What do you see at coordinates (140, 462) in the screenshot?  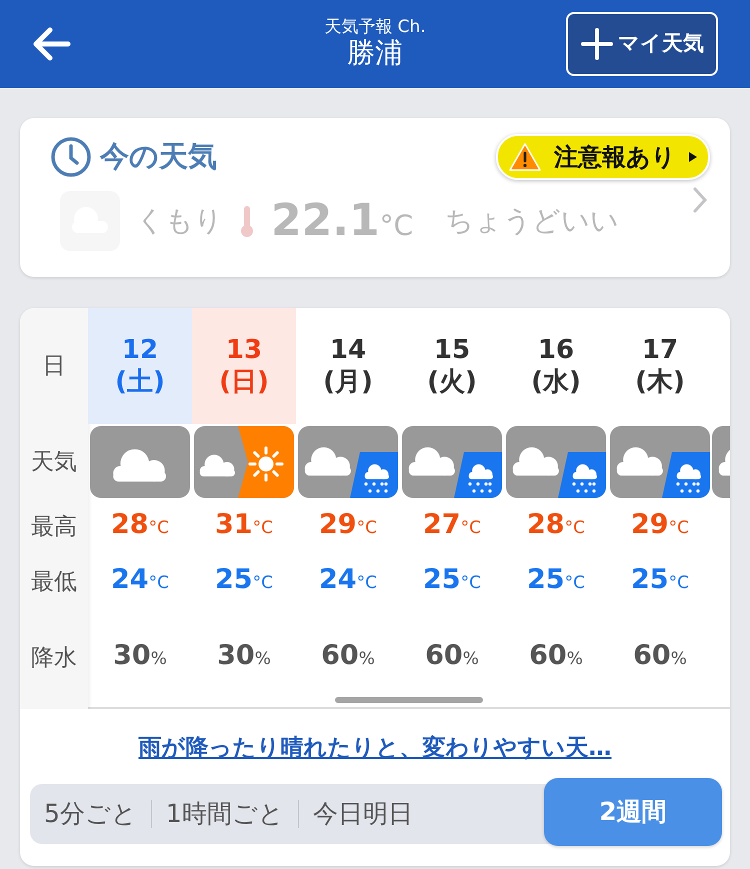 I see `cloud-icon` at bounding box center [140, 462].